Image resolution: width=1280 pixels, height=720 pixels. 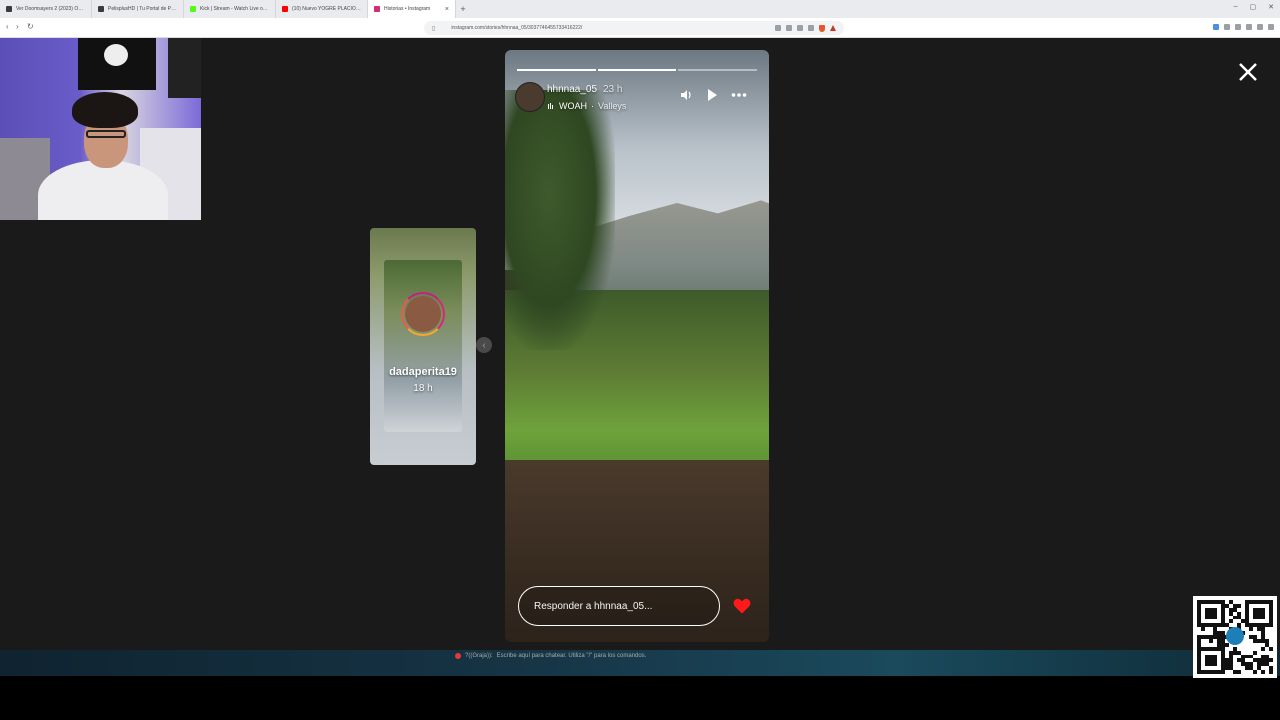 What do you see at coordinates (612, 106) in the screenshot?
I see `music-artist: Valleys` at bounding box center [612, 106].